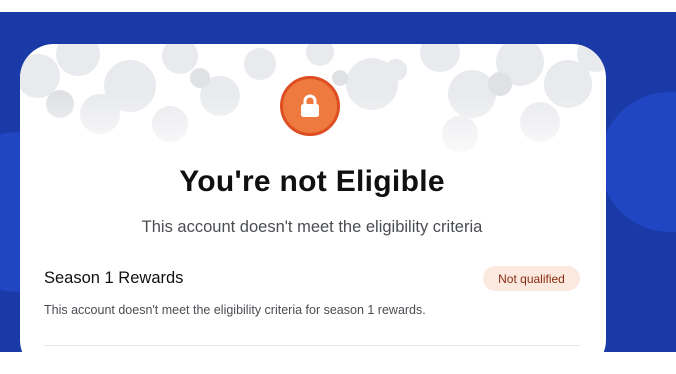 The width and height of the screenshot is (676, 374). What do you see at coordinates (638, 162) in the screenshot?
I see `backdrop-glow` at bounding box center [638, 162].